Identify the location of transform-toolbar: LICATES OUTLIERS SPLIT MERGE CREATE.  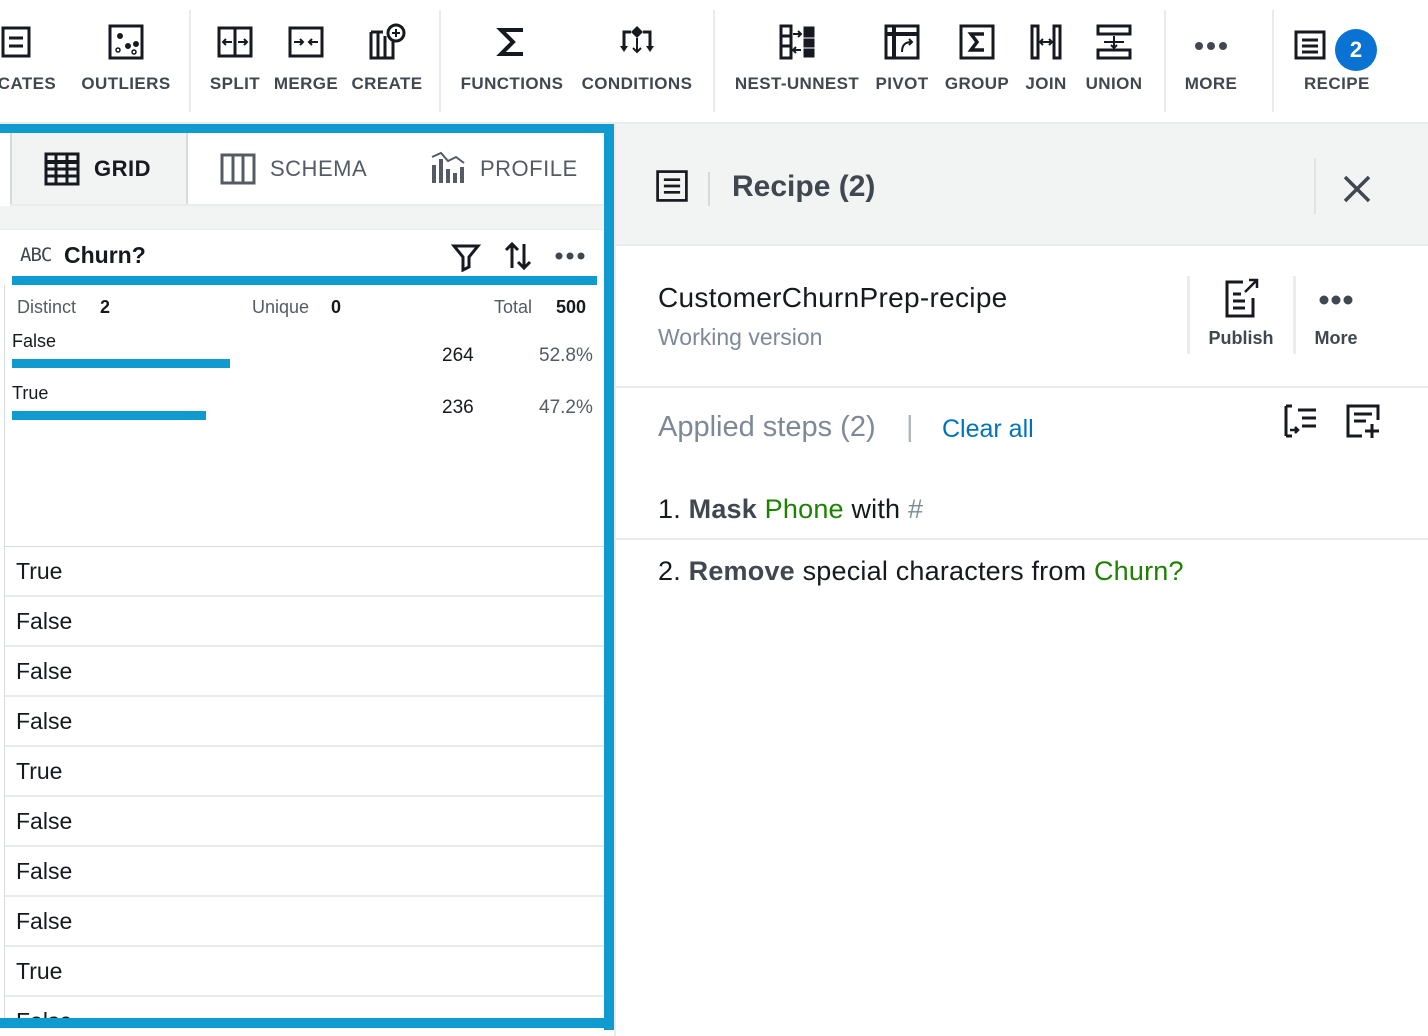
(714, 62).